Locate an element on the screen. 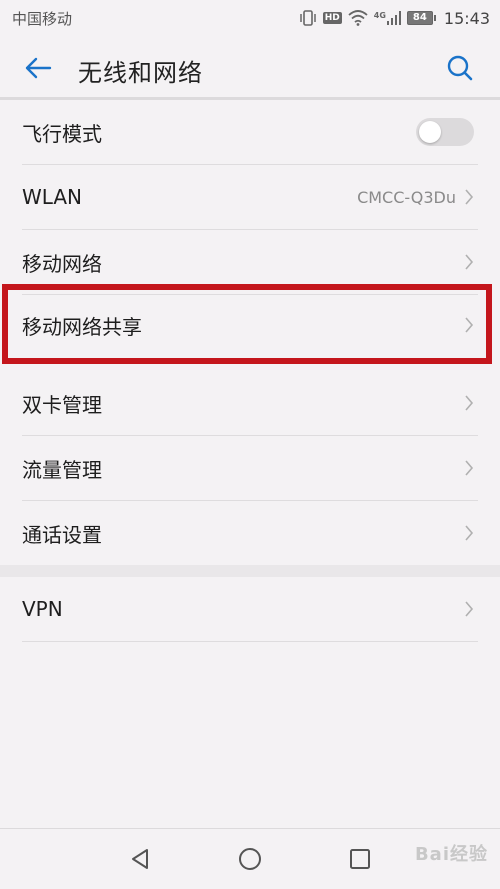  back-arrow-icon is located at coordinates (38, 68).